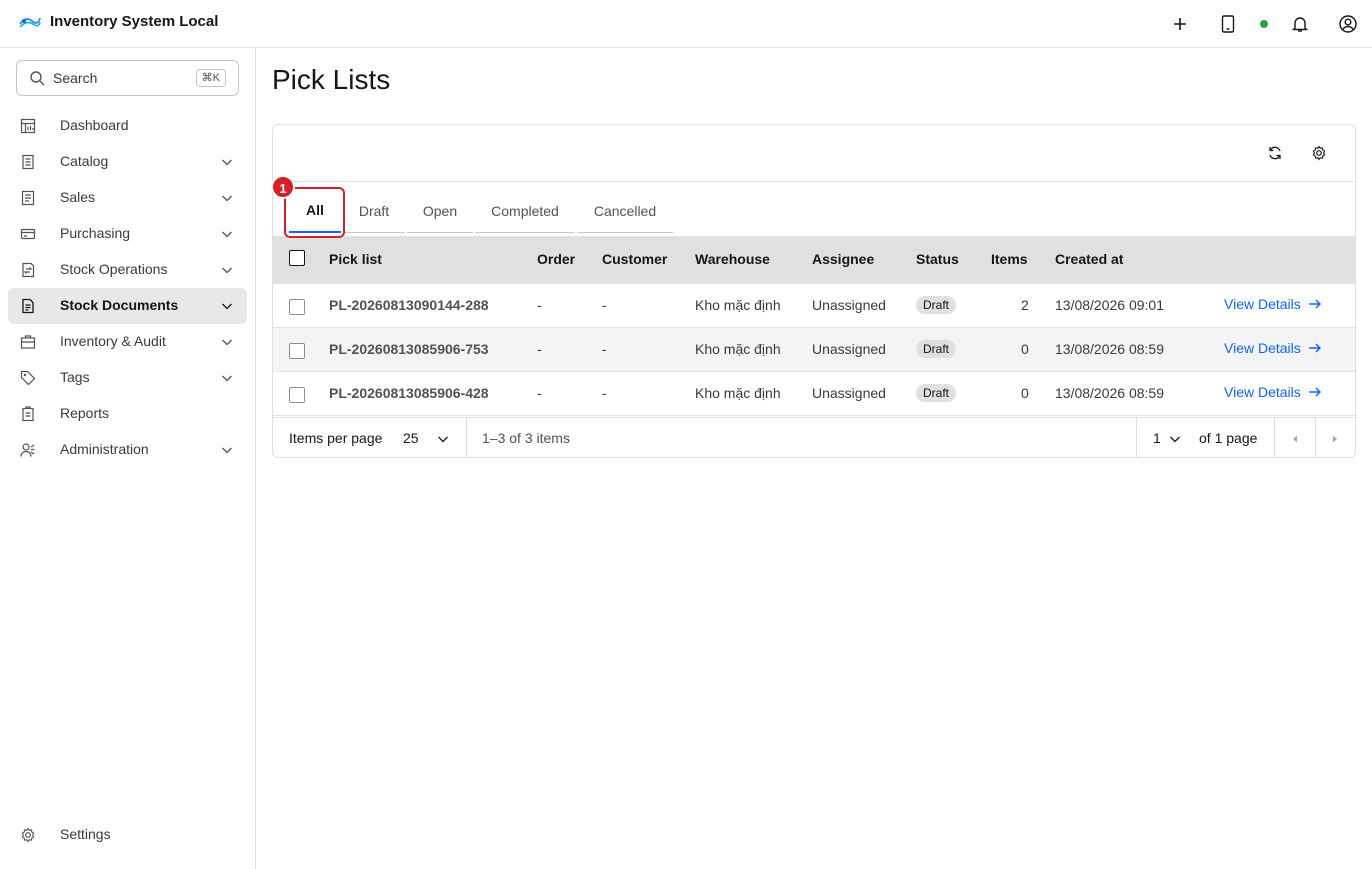  I want to click on sidebar-item-reports: Reports, so click(127, 414).